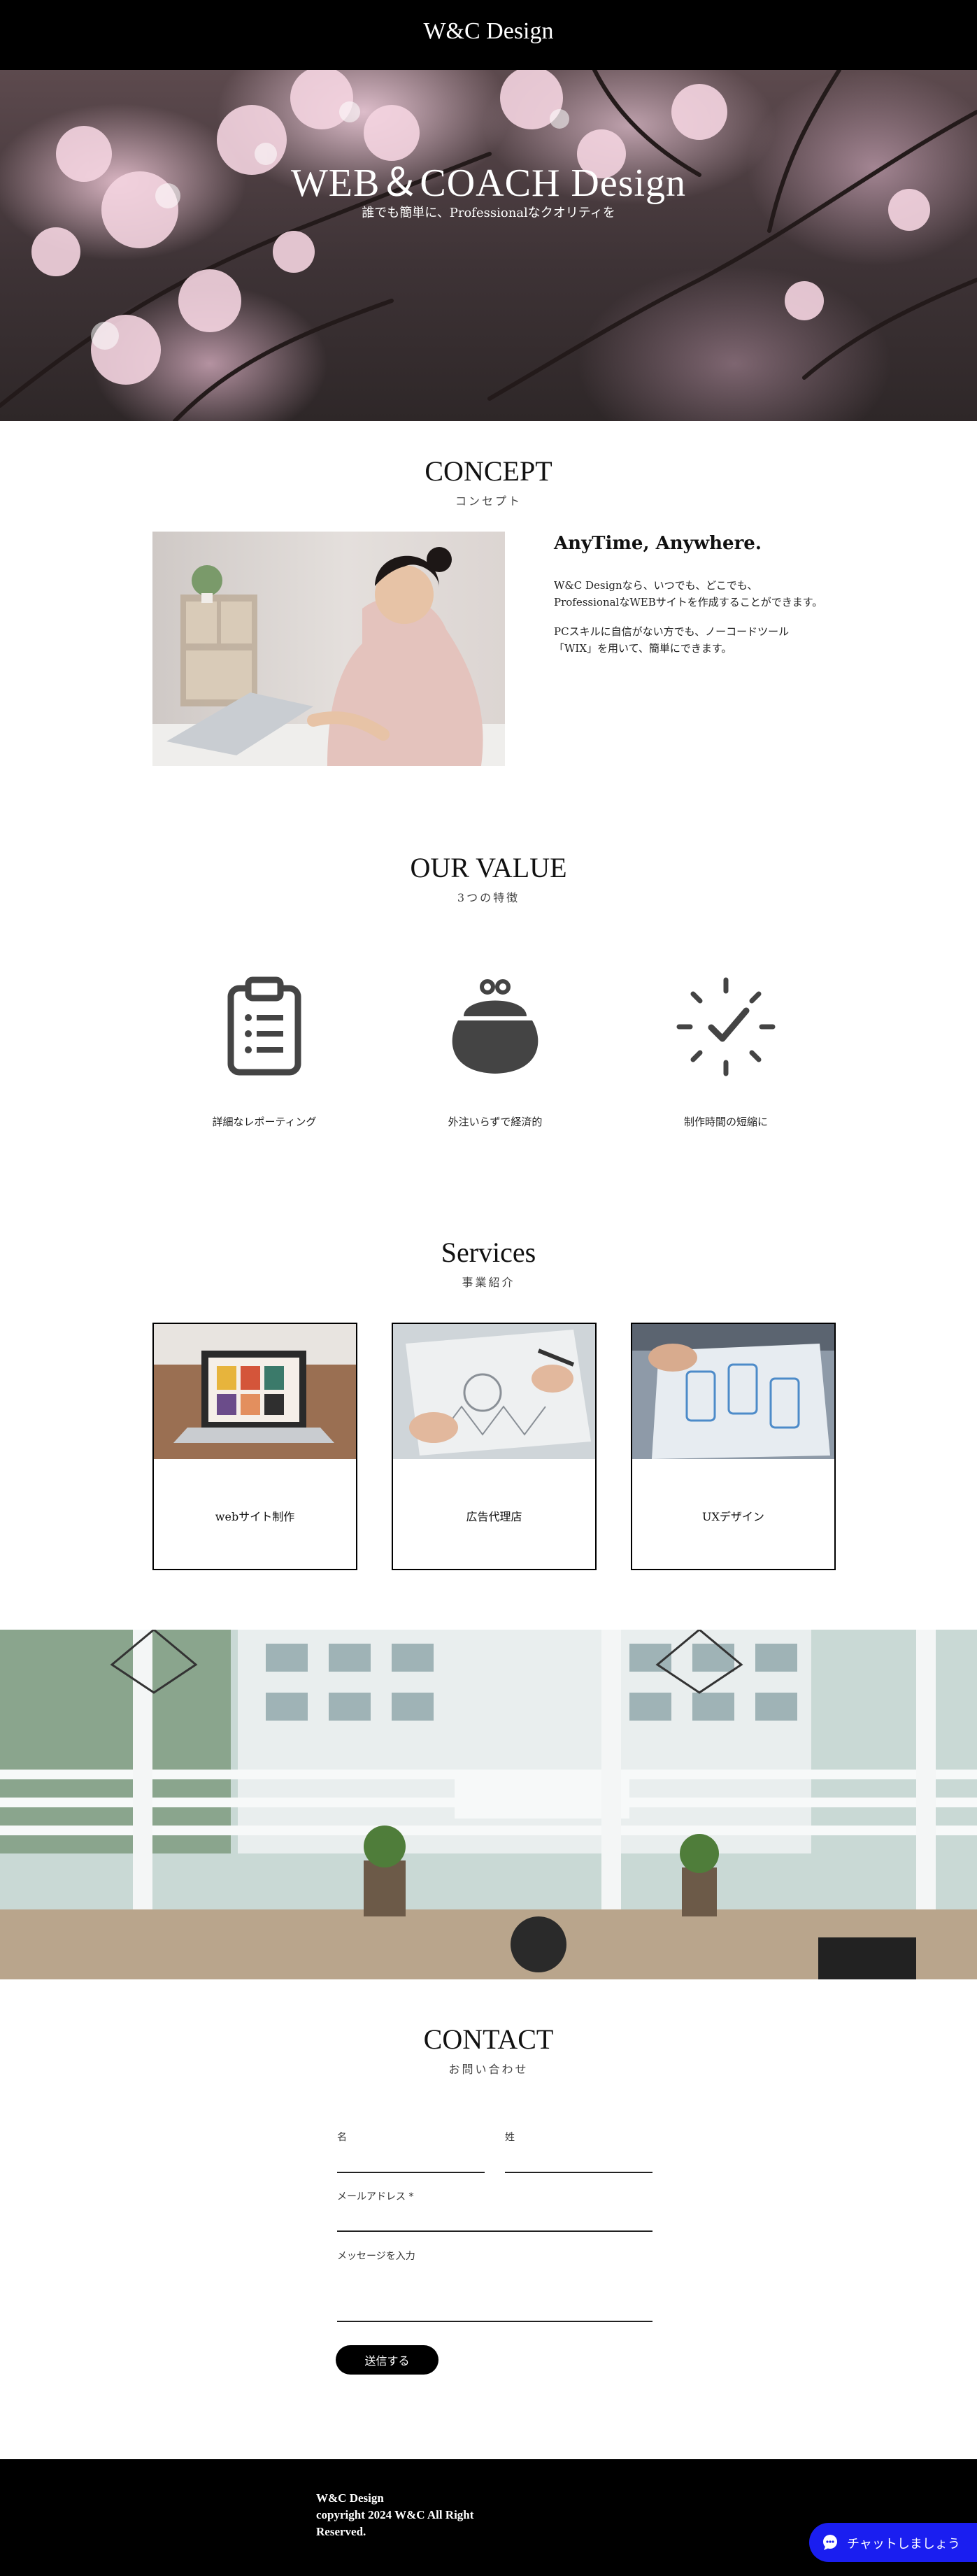  What do you see at coordinates (494, 2321) in the screenshot?
I see `message-textarea` at bounding box center [494, 2321].